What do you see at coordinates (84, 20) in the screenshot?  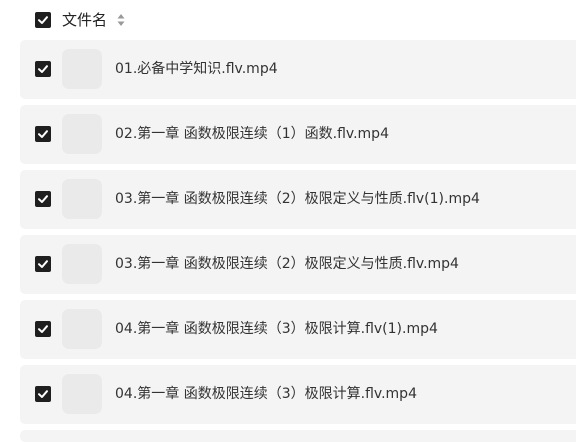 I see `filename-column-header: 文件名` at bounding box center [84, 20].